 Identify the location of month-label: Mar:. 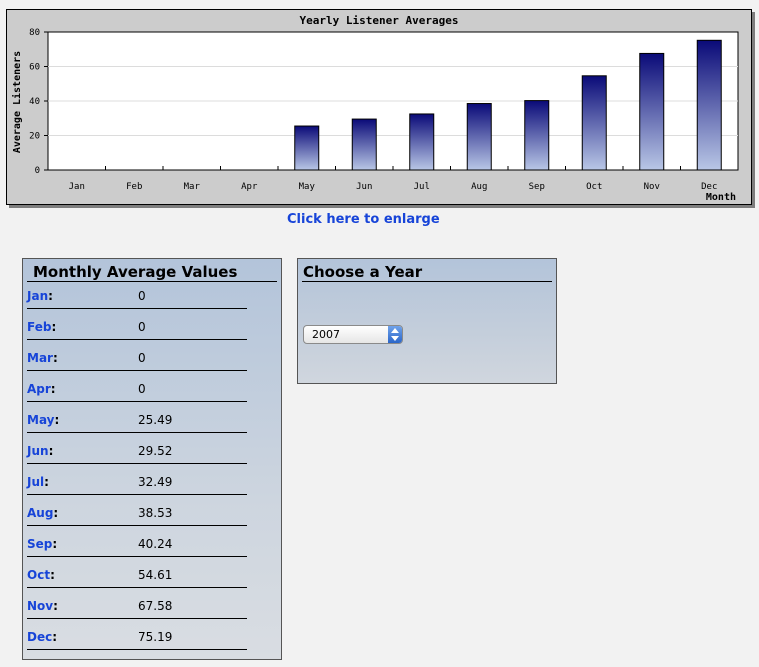
(42, 358).